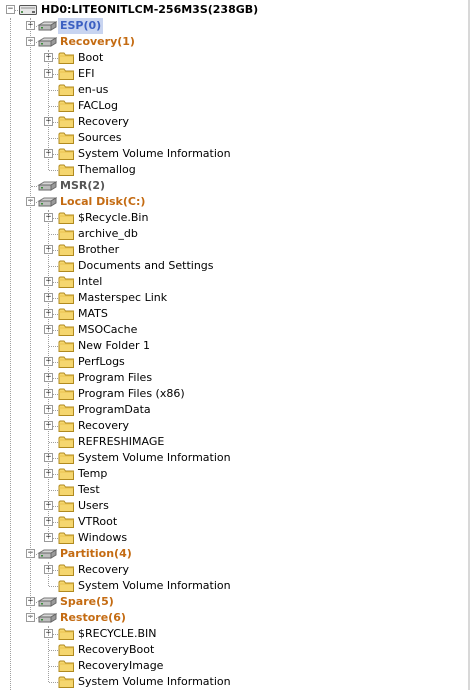 Image resolution: width=470 pixels, height=694 pixels. What do you see at coordinates (233, 266) in the screenshot?
I see `folder-item: Documents and Settings` at bounding box center [233, 266].